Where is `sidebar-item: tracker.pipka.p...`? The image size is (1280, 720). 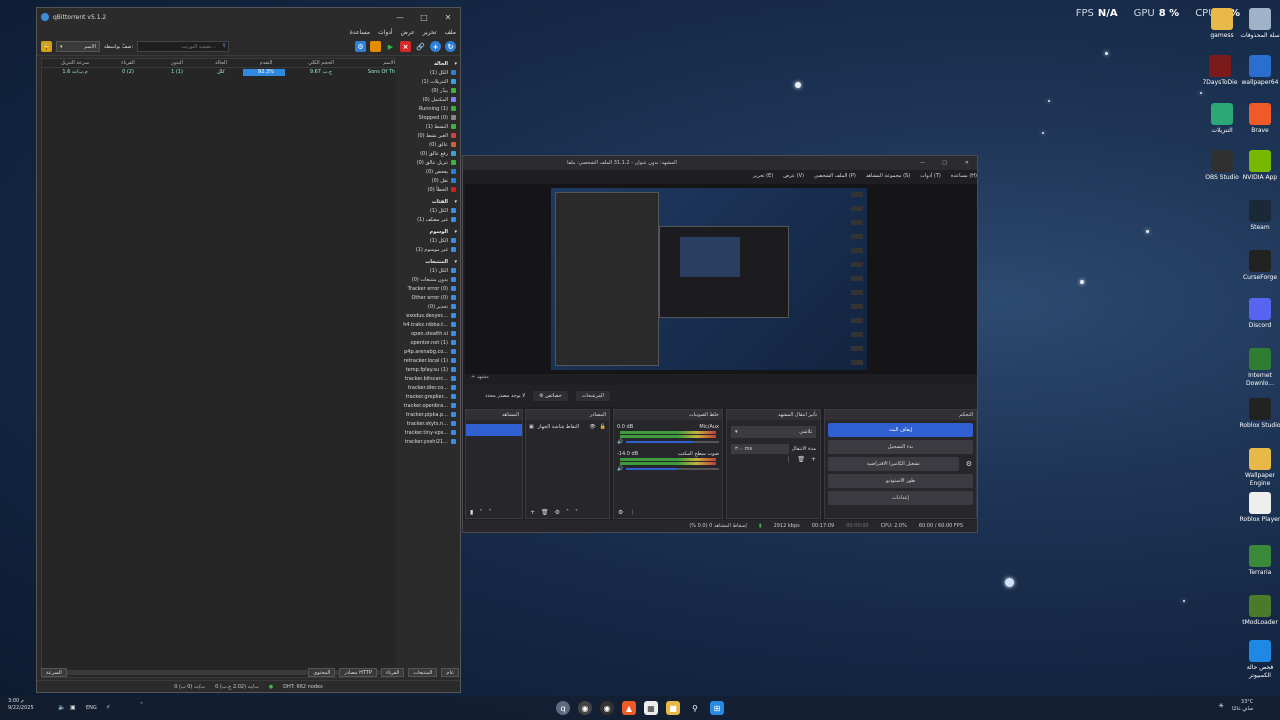
sidebar-item: tracker.pipka.p... is located at coordinates (427, 414).